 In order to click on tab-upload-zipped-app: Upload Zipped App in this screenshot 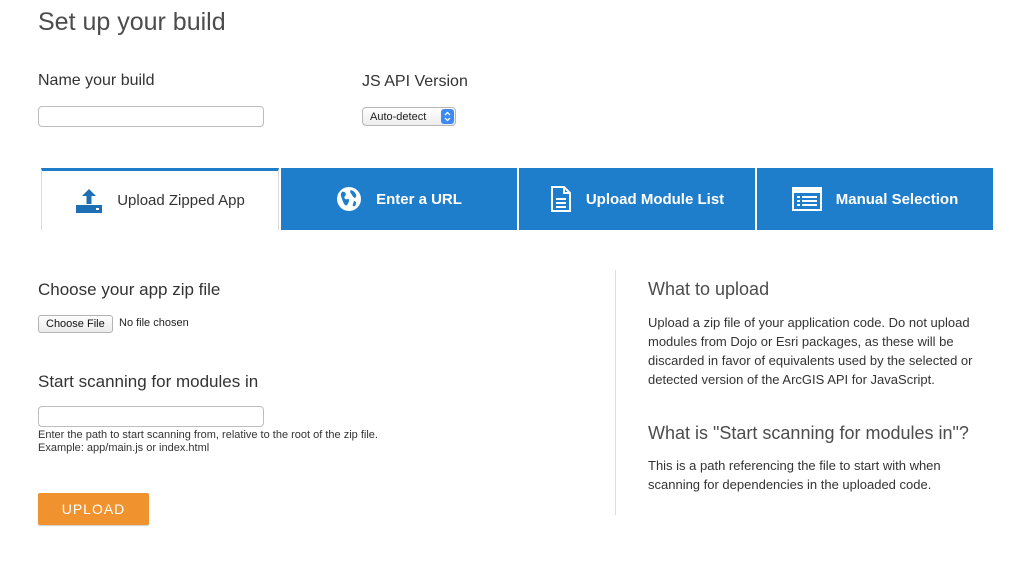, I will do `click(160, 199)`.